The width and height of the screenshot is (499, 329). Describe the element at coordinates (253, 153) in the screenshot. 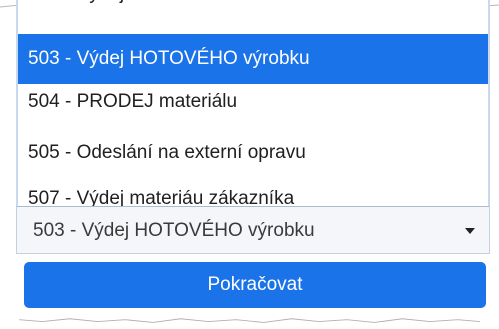

I see `option-505: 505 - Odeslání na externí opravu` at that location.